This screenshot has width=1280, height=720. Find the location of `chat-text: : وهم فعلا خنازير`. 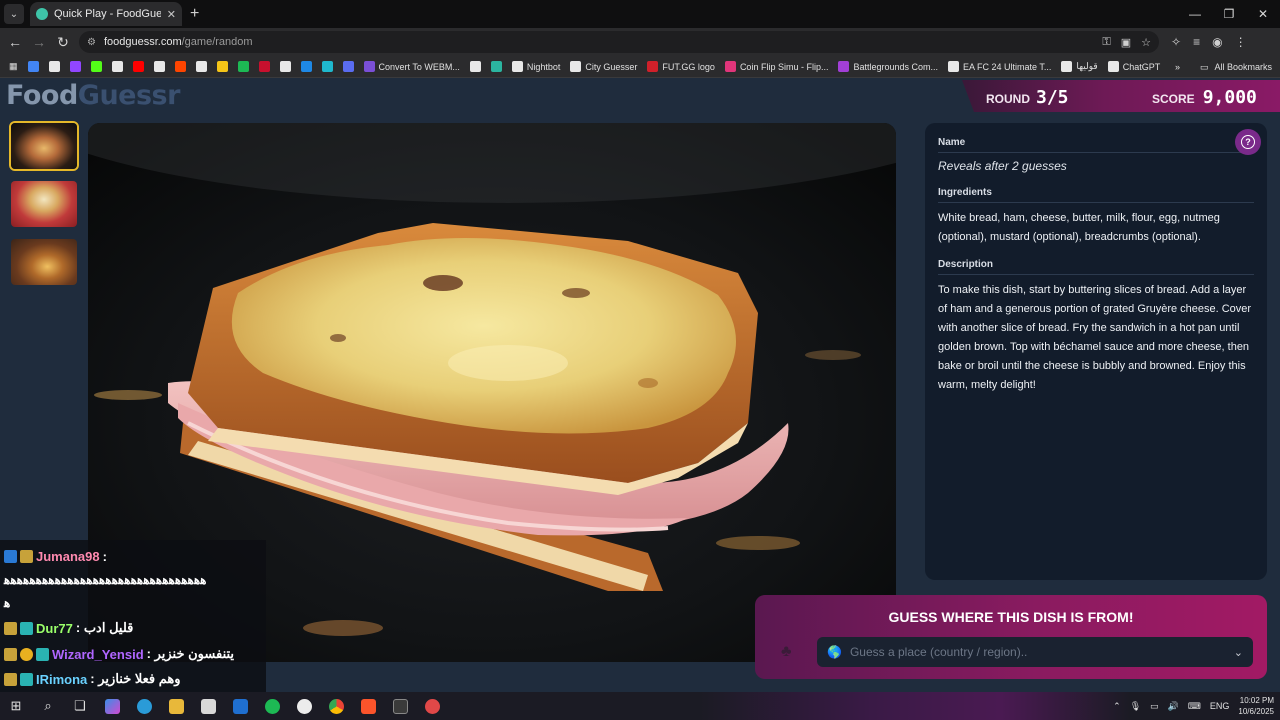

chat-text: : وهم فعلا خنازير is located at coordinates (135, 678).